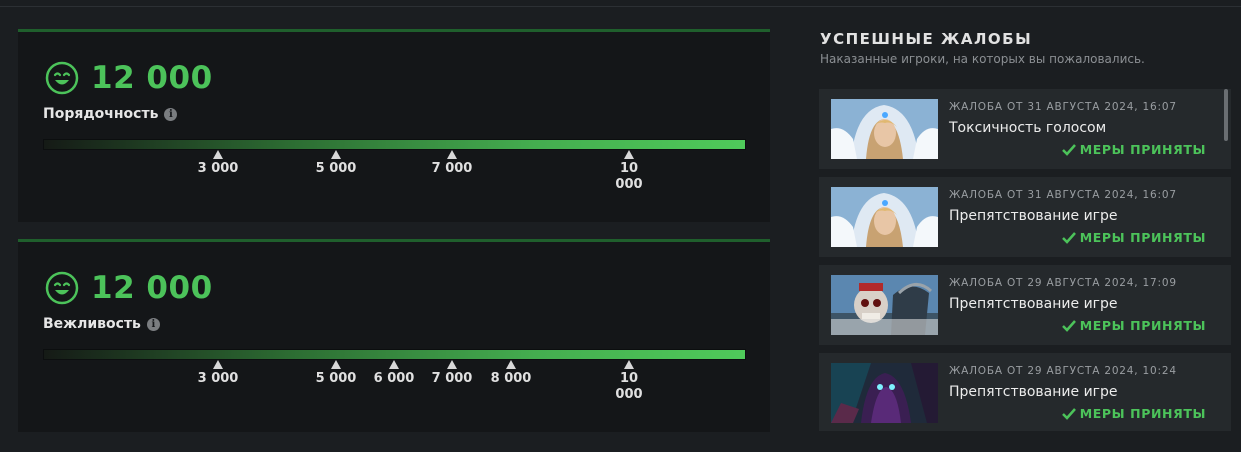  What do you see at coordinates (1028, 128) in the screenshot?
I see `report-reason: Токсичность голосом` at bounding box center [1028, 128].